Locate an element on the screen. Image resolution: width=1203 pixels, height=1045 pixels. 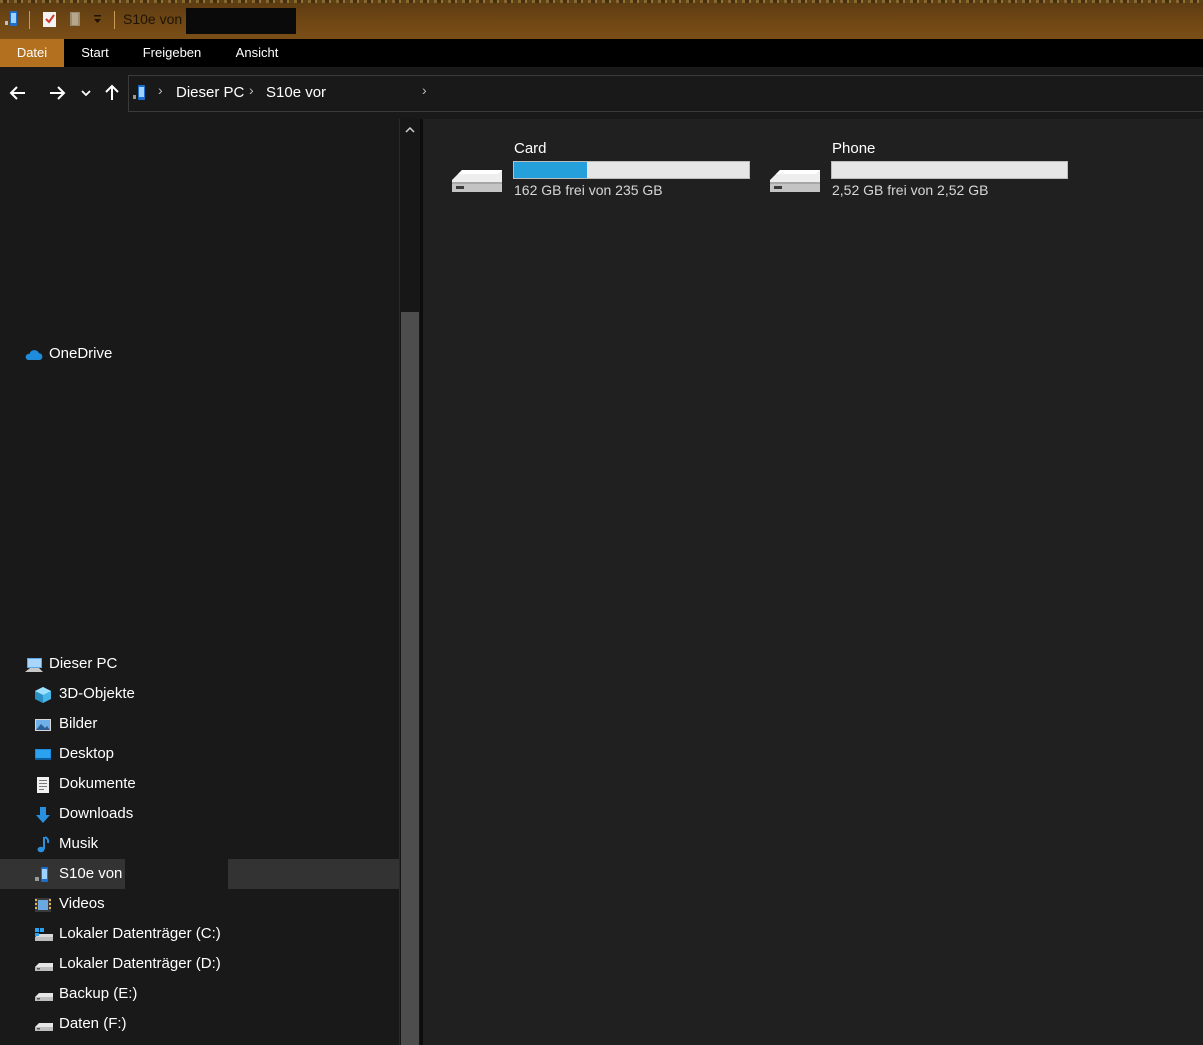
up-arrow-icon is located at coordinates (112, 92).